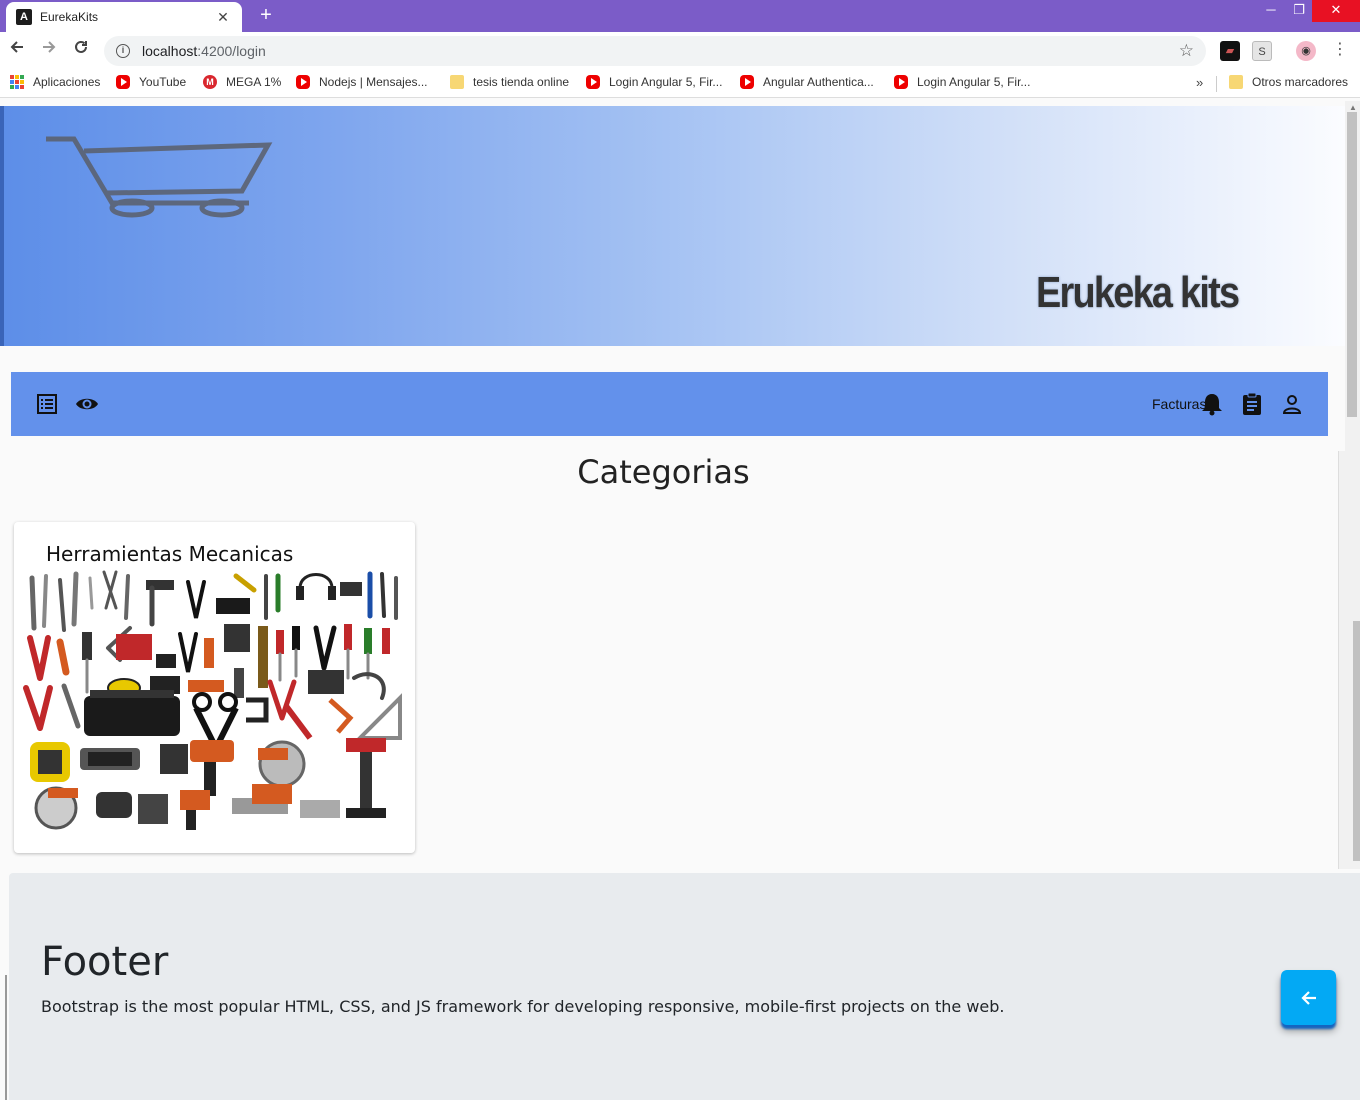 The height and width of the screenshot is (1100, 1360). What do you see at coordinates (223, 17) in the screenshot?
I see `close-tab-icon: ✕` at bounding box center [223, 17].